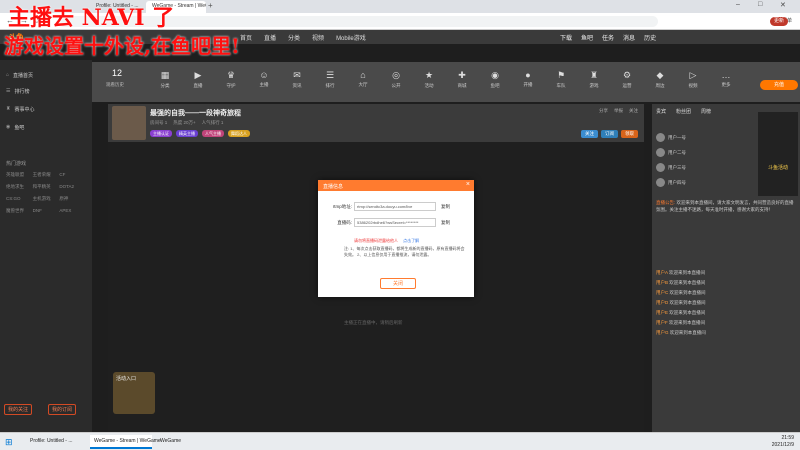  I want to click on category-item: ⚑ 车队, so click(561, 79).